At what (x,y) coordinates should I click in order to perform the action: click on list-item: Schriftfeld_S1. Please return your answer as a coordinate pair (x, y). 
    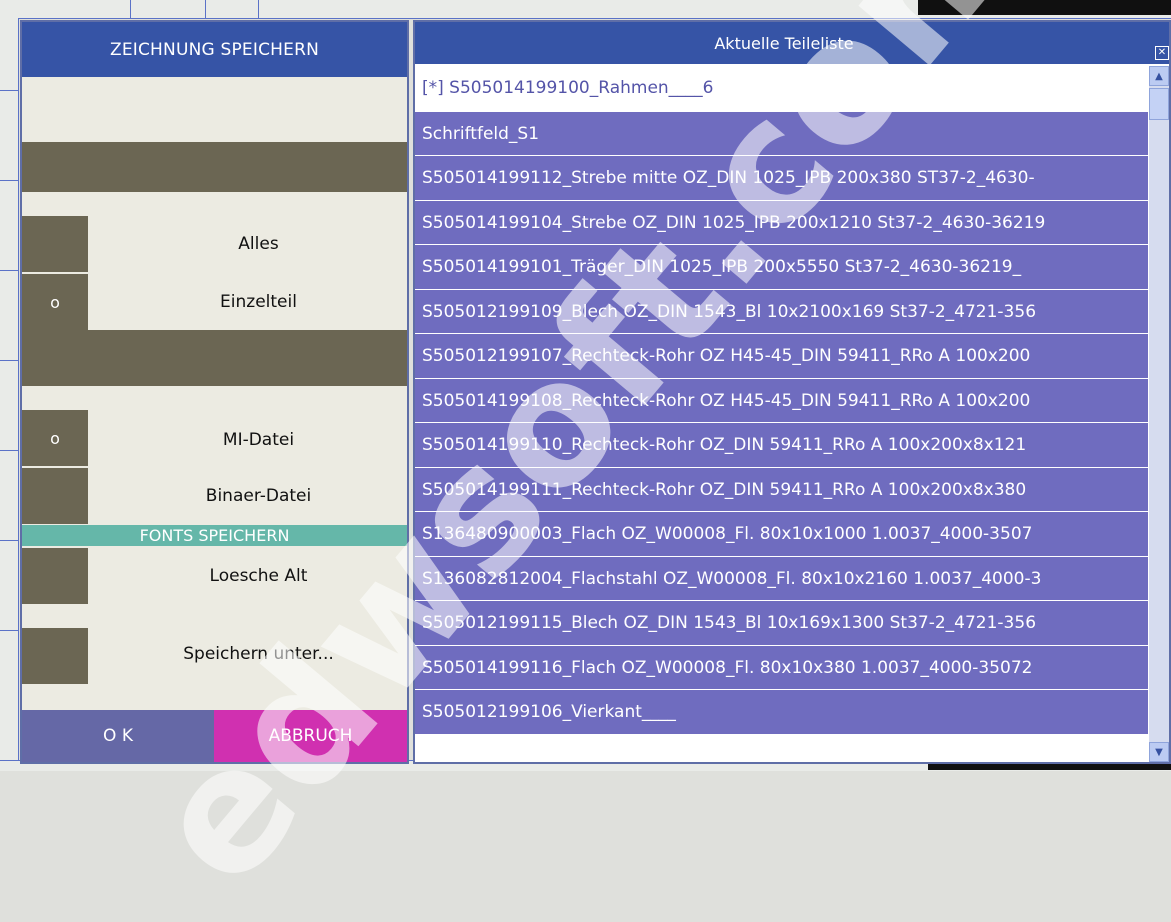
    Looking at the image, I should click on (781, 132).